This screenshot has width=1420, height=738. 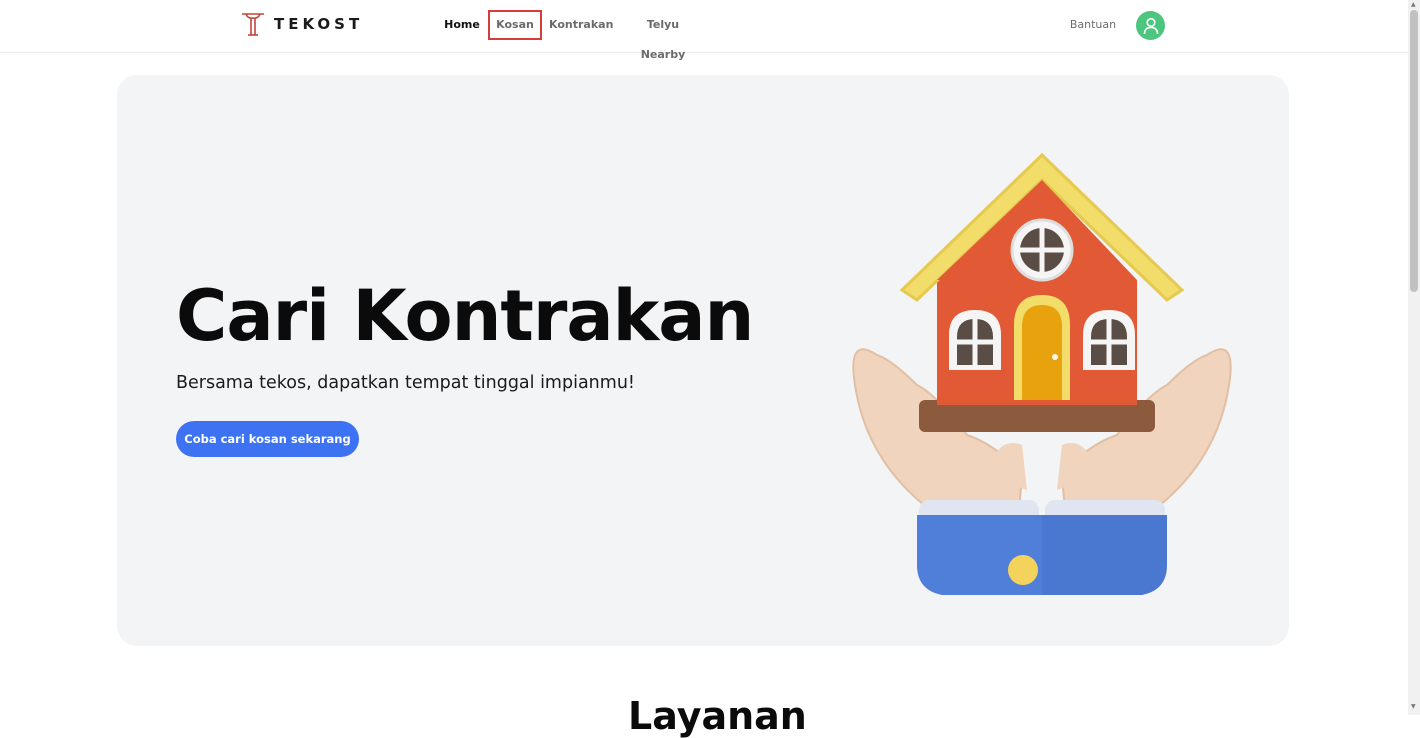 I want to click on page-scrollbar: ▲ ▼, so click(x=1414, y=357).